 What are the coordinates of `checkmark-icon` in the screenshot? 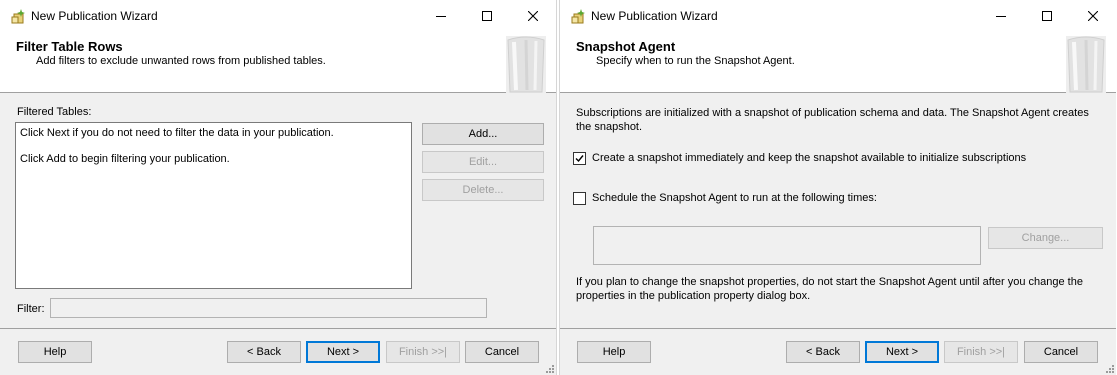 It's located at (579, 159).